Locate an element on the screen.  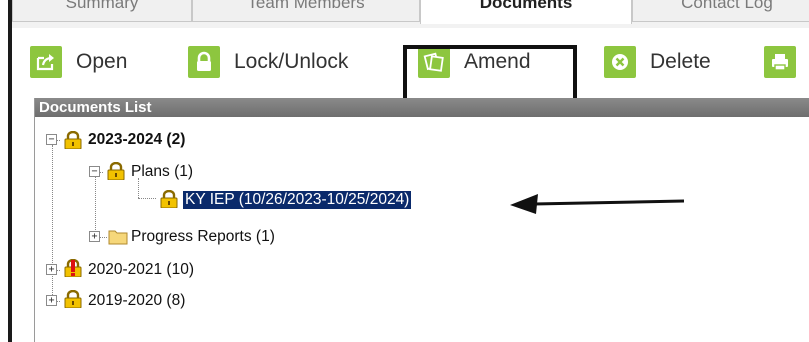
folder-icon is located at coordinates (118, 237).